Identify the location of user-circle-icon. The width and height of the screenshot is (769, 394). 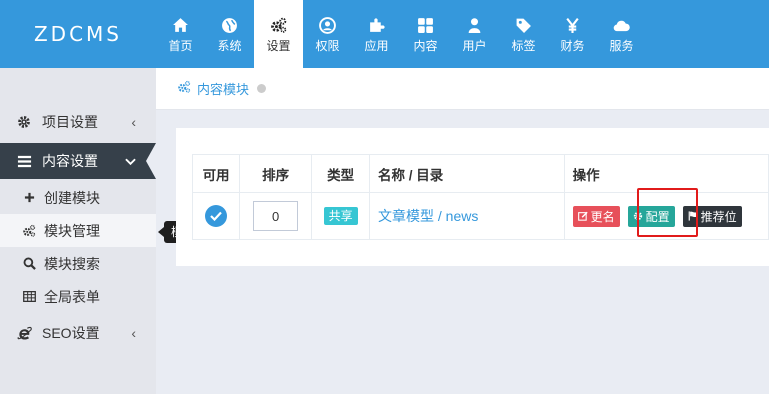
(327, 26).